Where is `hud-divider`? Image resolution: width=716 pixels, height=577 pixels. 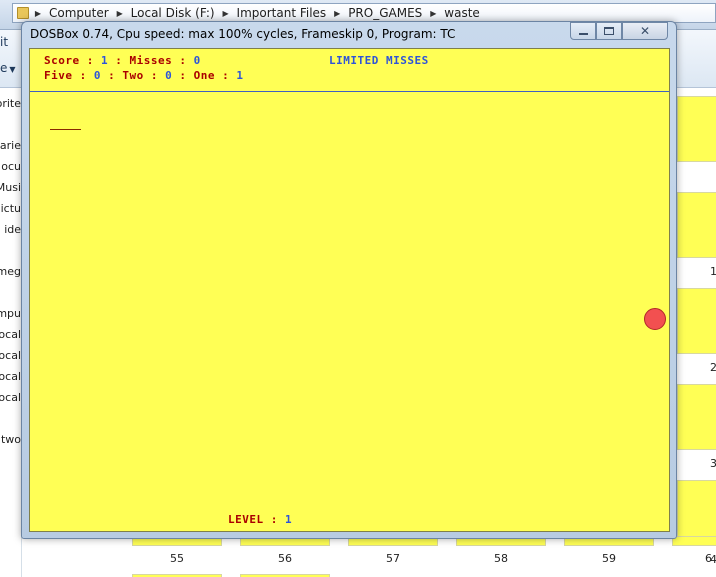
hud-divider is located at coordinates (349, 91).